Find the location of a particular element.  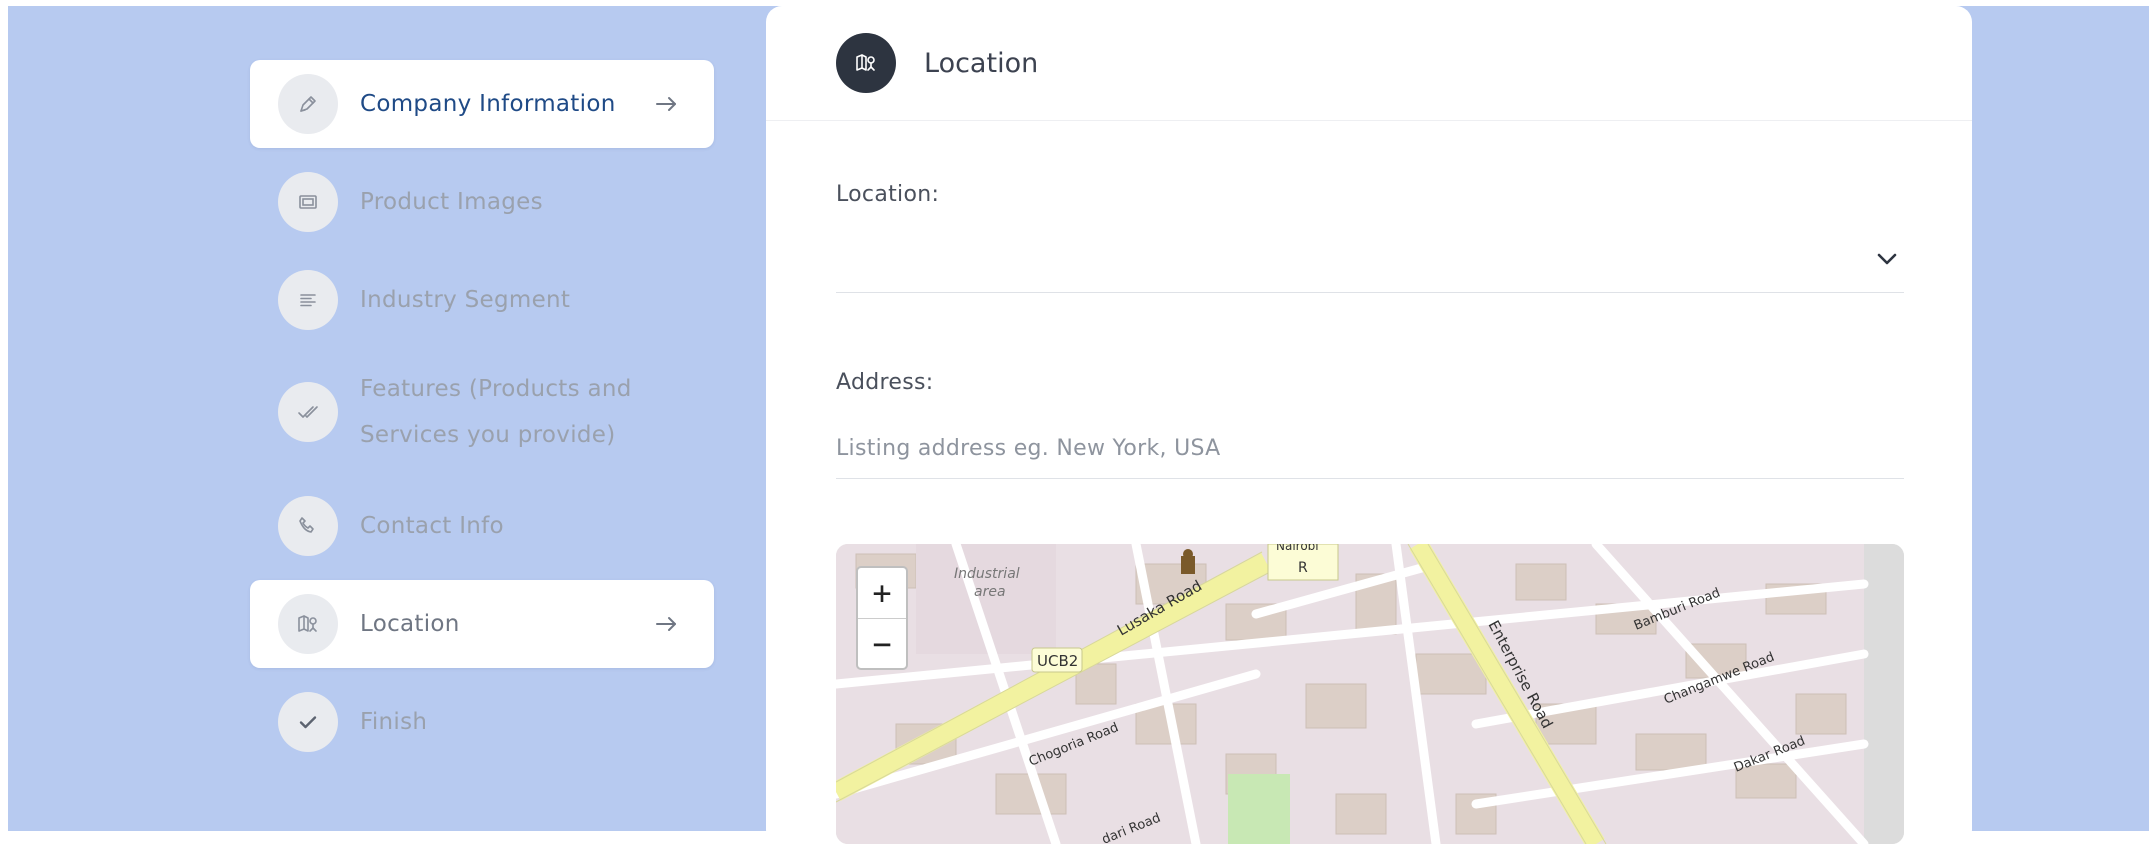

image-icon is located at coordinates (308, 202).